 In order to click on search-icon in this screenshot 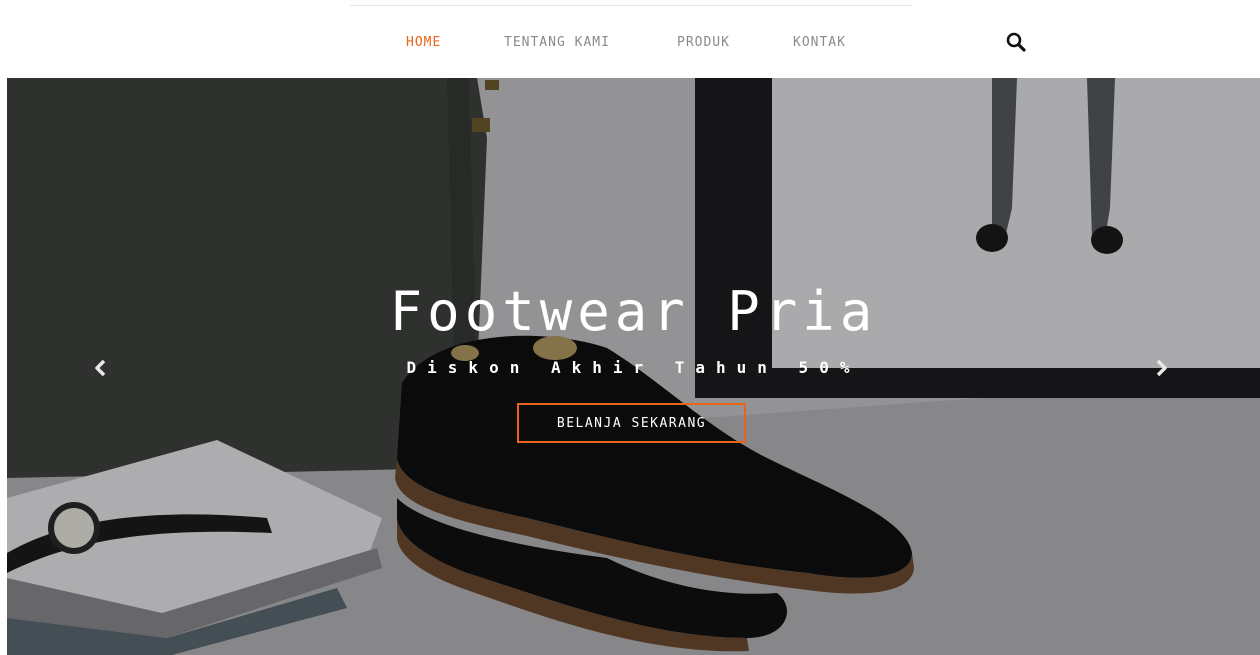, I will do `click(1016, 42)`.